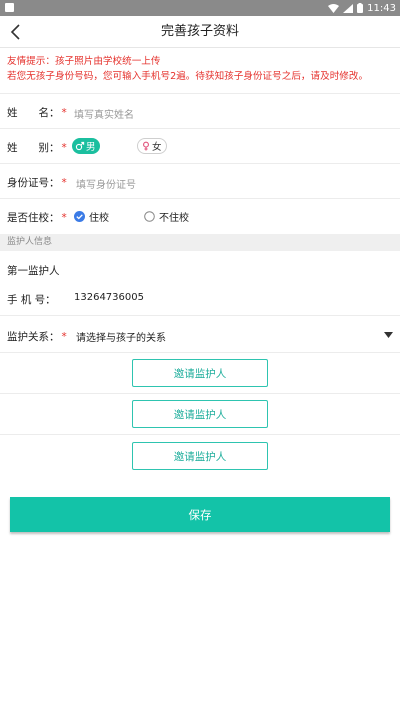 Image resolution: width=400 pixels, height=721 pixels. What do you see at coordinates (200, 216) in the screenshot?
I see `boarding-row: 是否住校： * 住校 不住校` at bounding box center [200, 216].